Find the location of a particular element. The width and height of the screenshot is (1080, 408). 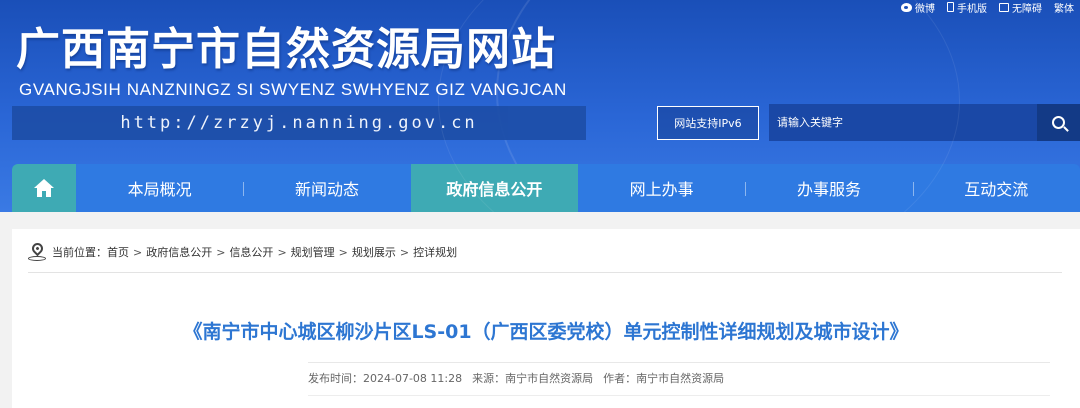

weibo-icon is located at coordinates (906, 7).